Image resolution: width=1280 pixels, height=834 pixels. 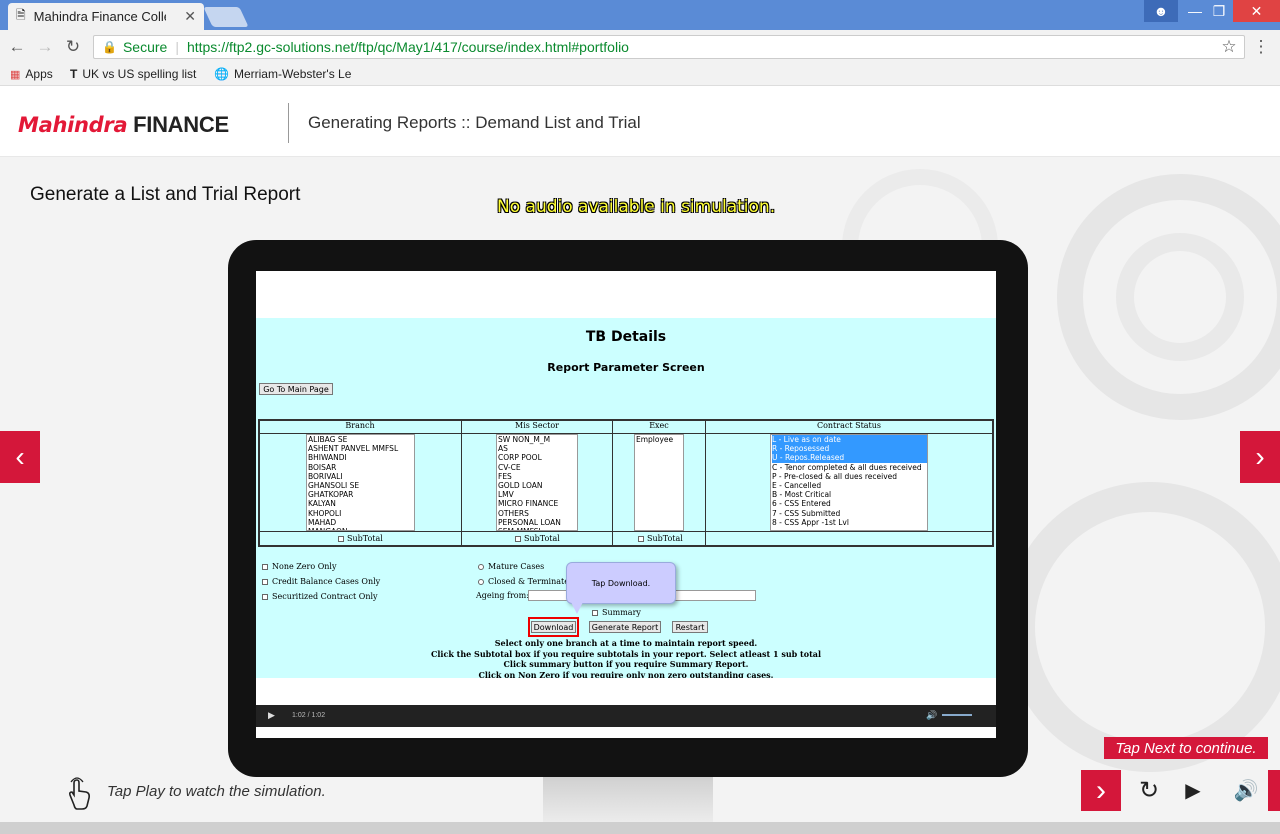 What do you see at coordinates (21, 15) in the screenshot?
I see `page-icon: 🗎` at bounding box center [21, 15].